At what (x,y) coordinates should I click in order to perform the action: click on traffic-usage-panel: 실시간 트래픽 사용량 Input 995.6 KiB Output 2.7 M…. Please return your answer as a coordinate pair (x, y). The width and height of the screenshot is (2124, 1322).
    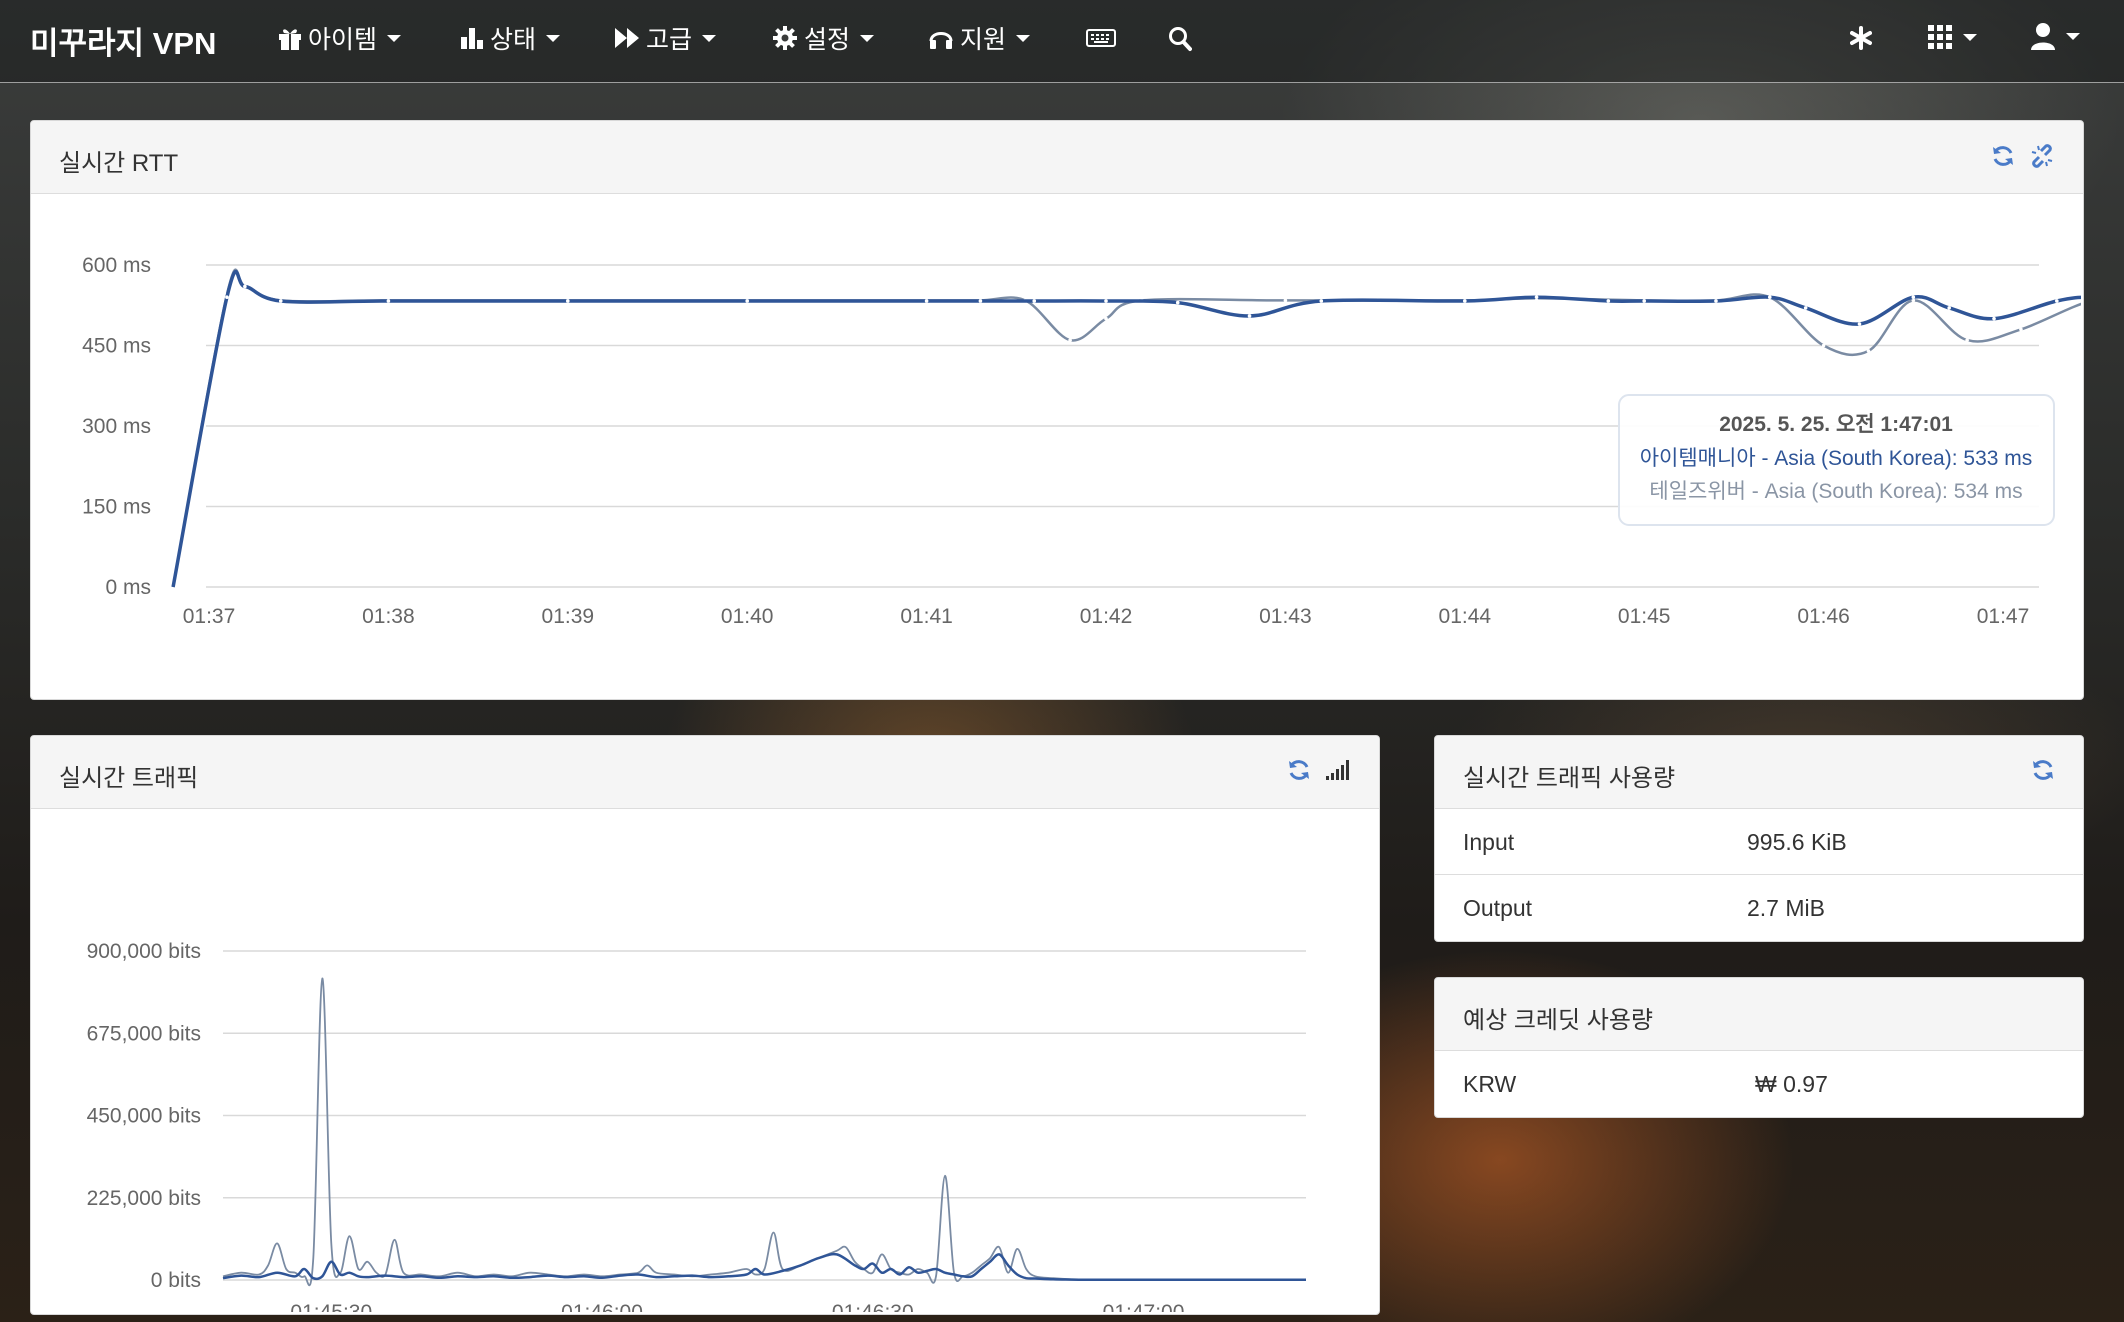
    Looking at the image, I should click on (1759, 838).